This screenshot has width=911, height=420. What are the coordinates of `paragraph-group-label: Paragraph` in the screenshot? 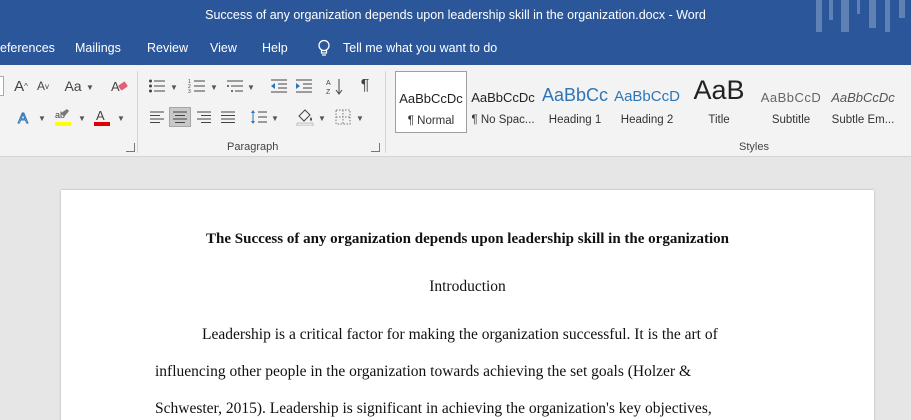 It's located at (253, 147).